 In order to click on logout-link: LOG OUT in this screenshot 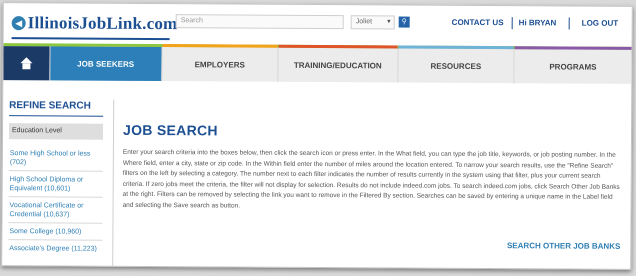, I will do `click(600, 23)`.